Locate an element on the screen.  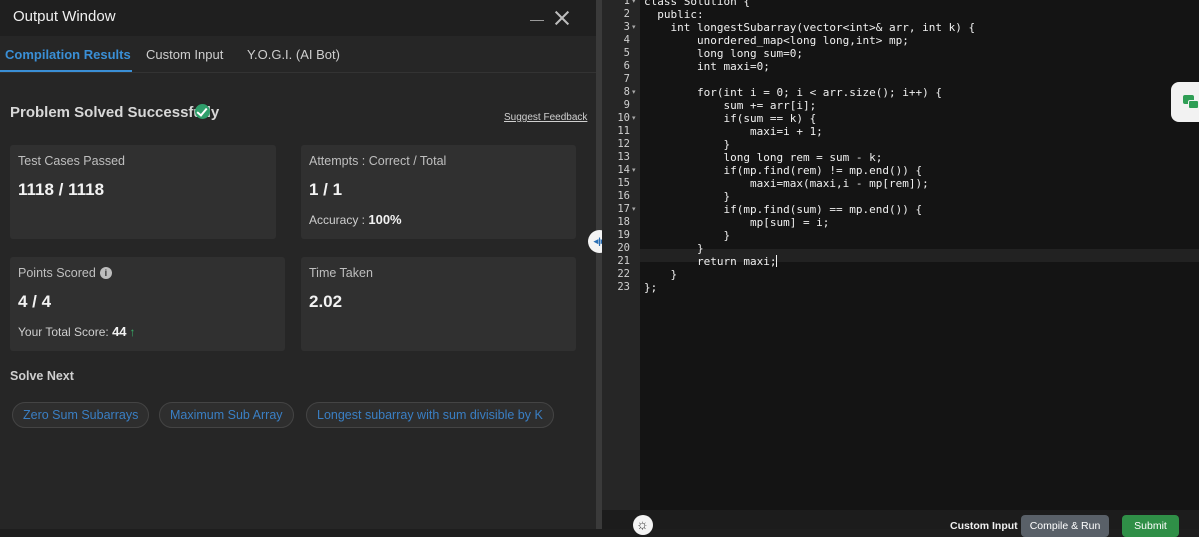
code-line: maxi=max(maxi,i - mp[rem]); is located at coordinates (786, 183).